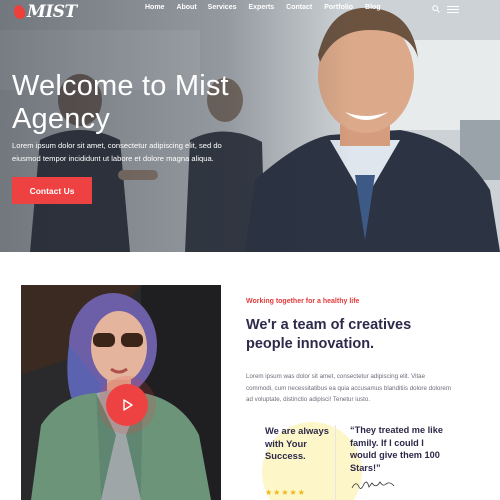  I want to click on play-icon, so click(128, 405).